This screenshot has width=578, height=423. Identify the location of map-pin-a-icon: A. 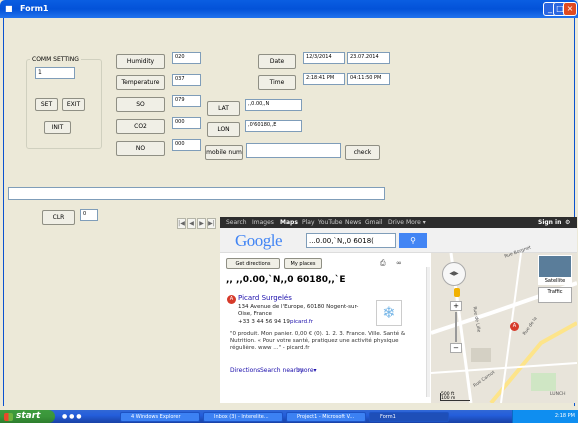
(231, 299).